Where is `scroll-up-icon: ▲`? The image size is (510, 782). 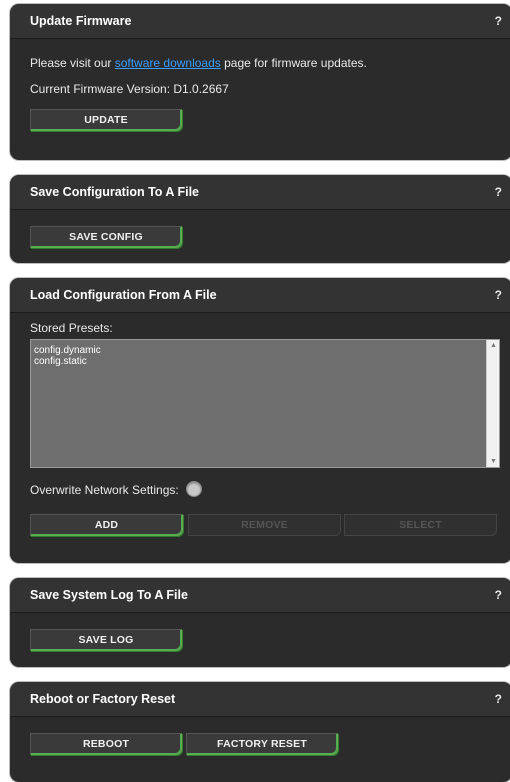
scroll-up-icon: ▲ is located at coordinates (493, 345).